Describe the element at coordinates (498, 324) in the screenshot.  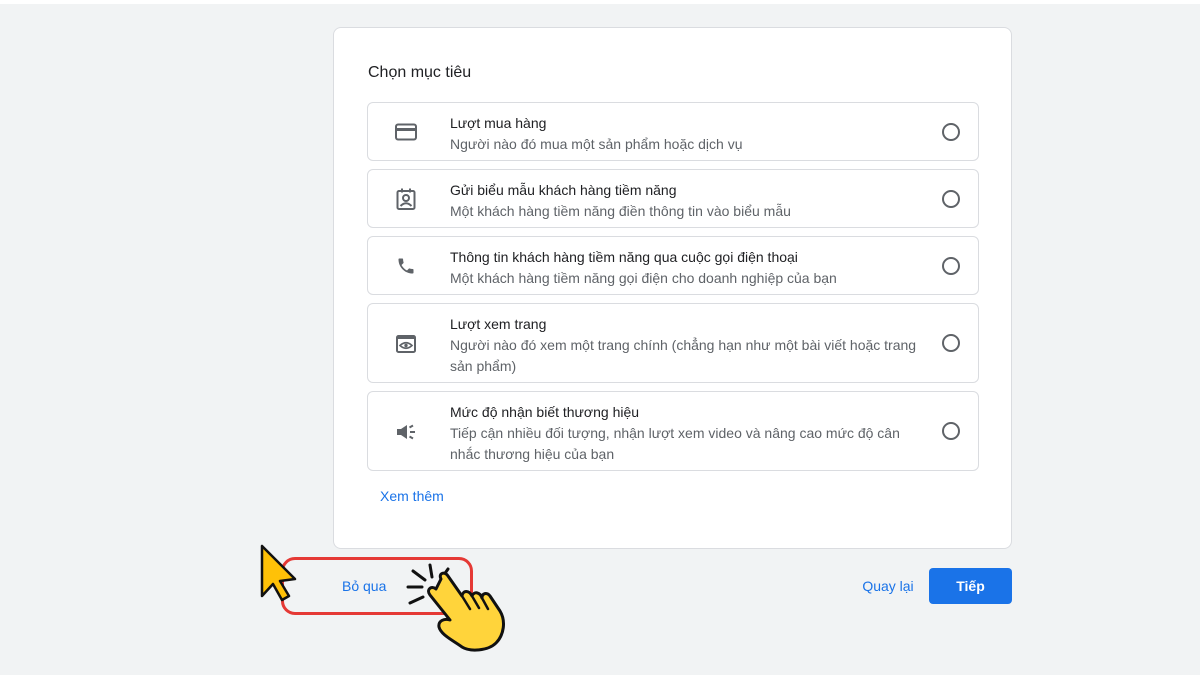
I see `option-title: Lượt xem trang` at that location.